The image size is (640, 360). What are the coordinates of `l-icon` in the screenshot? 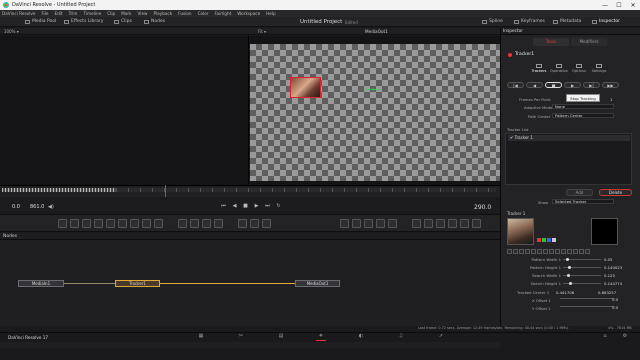 It's located at (545, 251).